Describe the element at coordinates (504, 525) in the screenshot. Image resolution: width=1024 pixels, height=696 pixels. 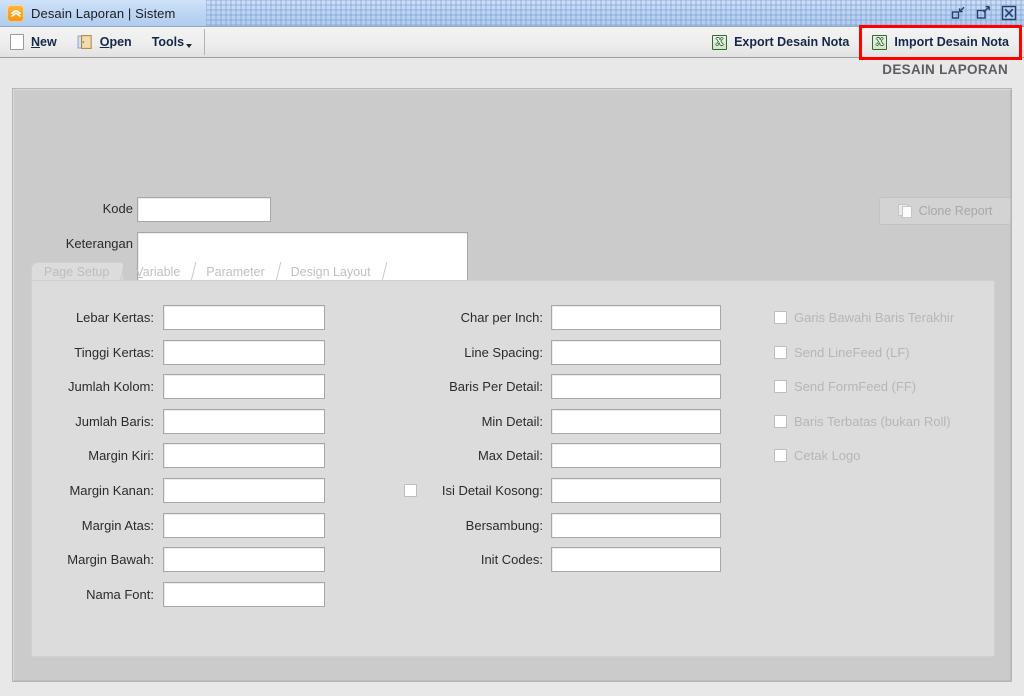
I see `field-label: Bersambung:` at that location.